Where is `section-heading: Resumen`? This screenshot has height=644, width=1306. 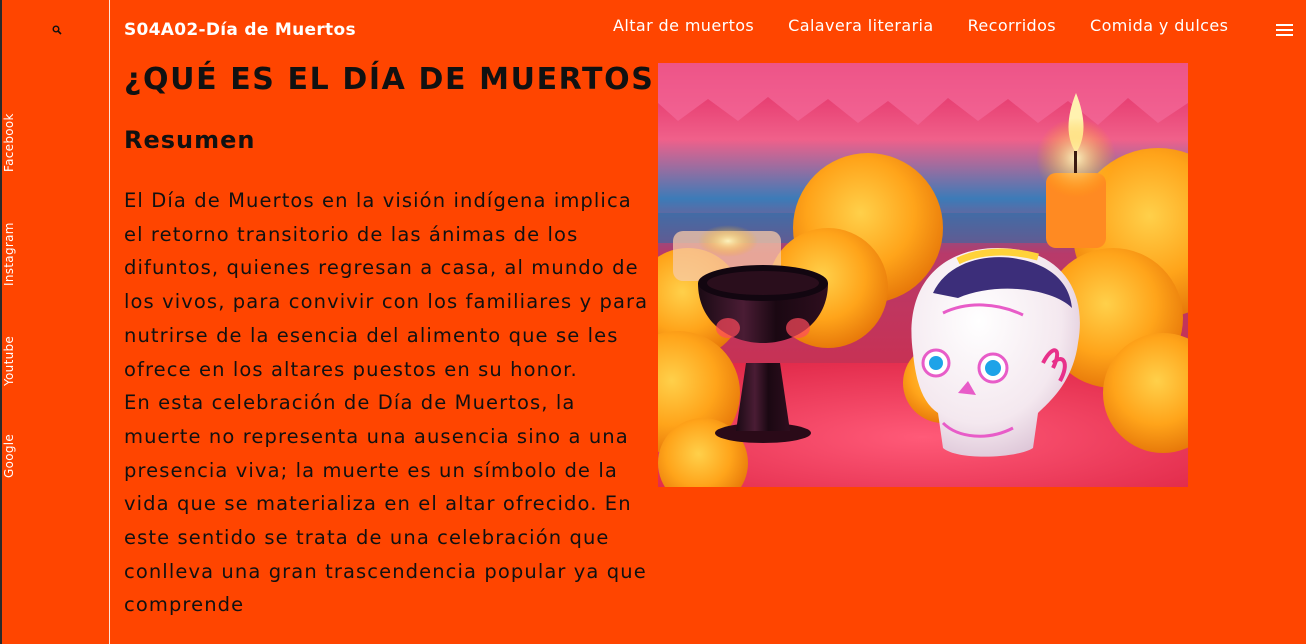 section-heading: Resumen is located at coordinates (190, 140).